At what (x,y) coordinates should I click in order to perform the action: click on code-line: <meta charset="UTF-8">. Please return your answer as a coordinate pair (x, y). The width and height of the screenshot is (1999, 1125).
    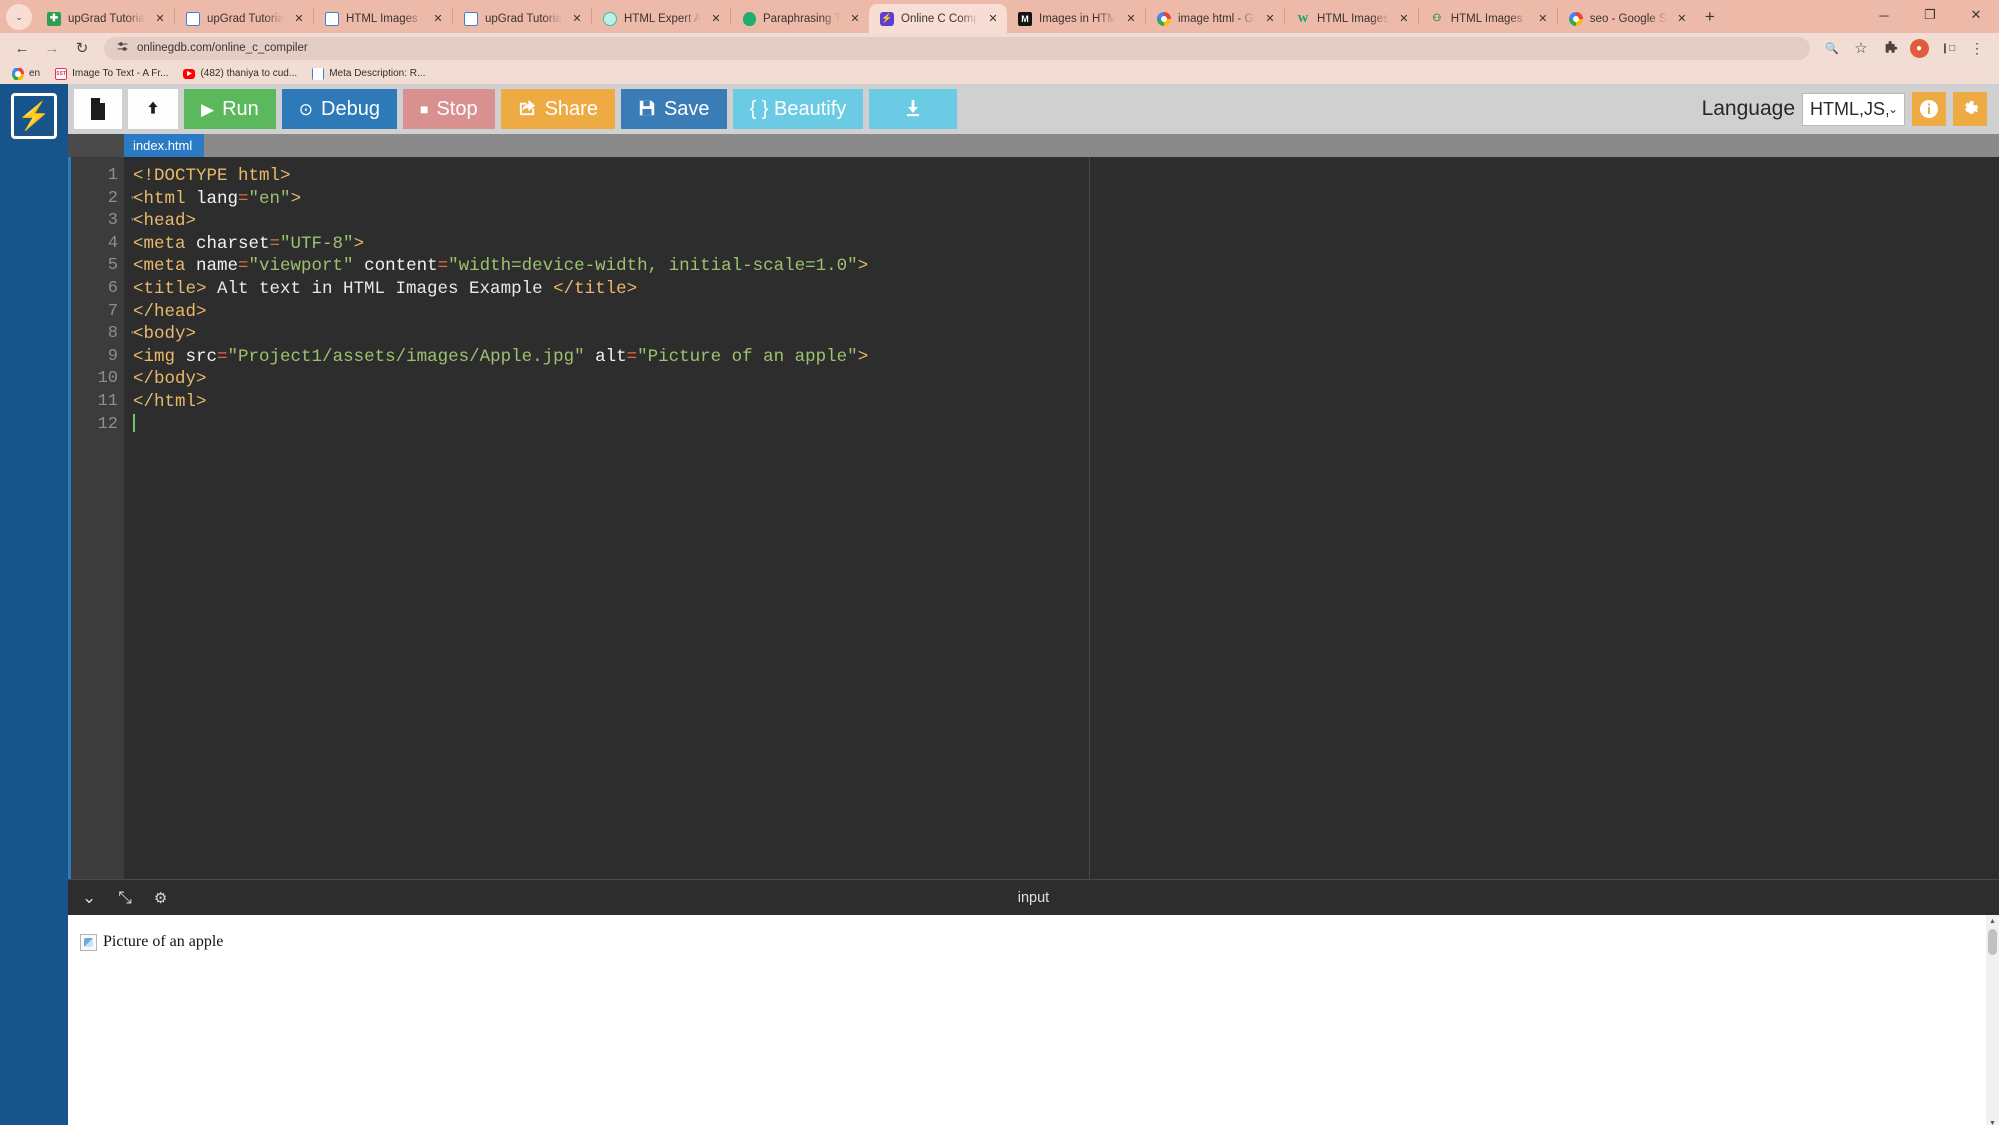
    Looking at the image, I should click on (1066, 244).